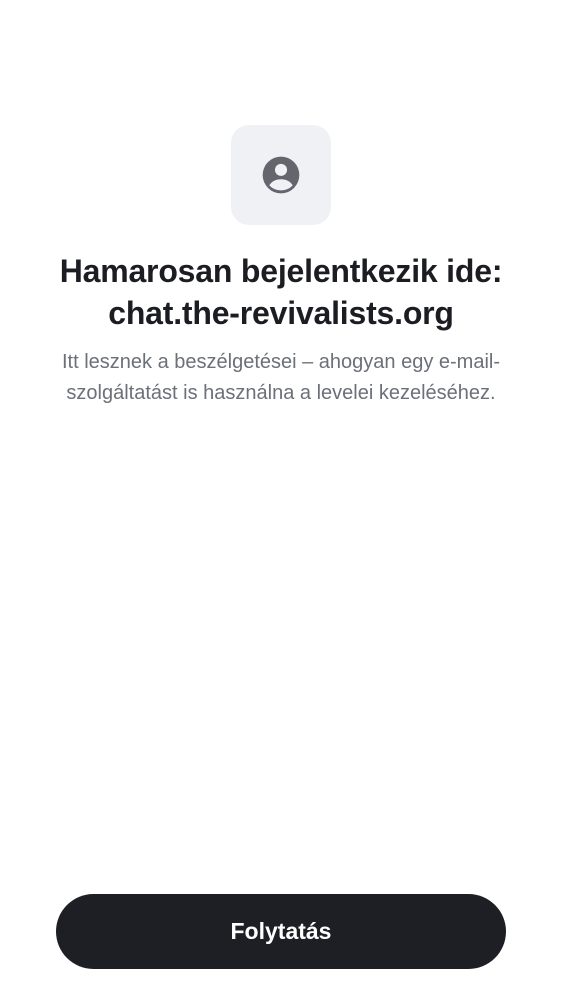  I want to click on account-icon-tile, so click(281, 175).